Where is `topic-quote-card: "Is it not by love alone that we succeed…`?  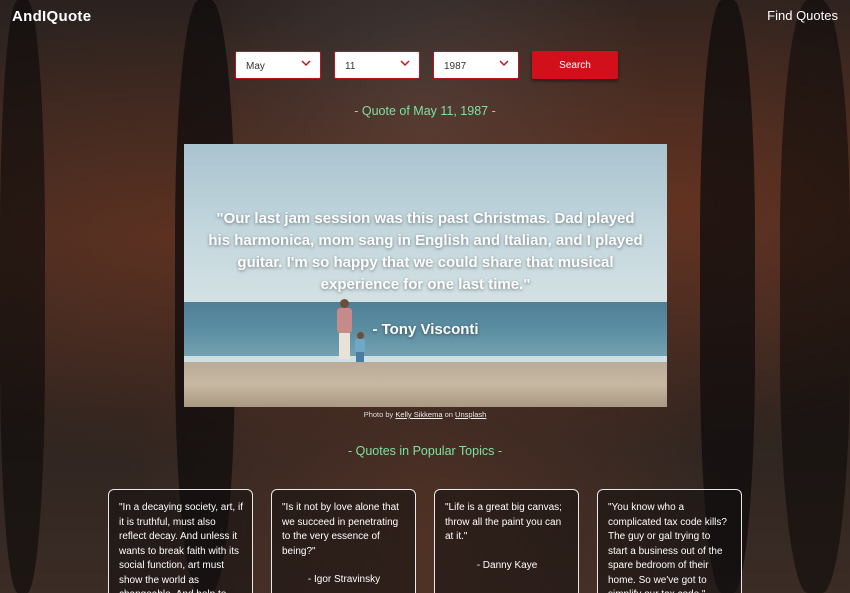 topic-quote-card: "Is it not by love alone that we succeed… is located at coordinates (343, 541).